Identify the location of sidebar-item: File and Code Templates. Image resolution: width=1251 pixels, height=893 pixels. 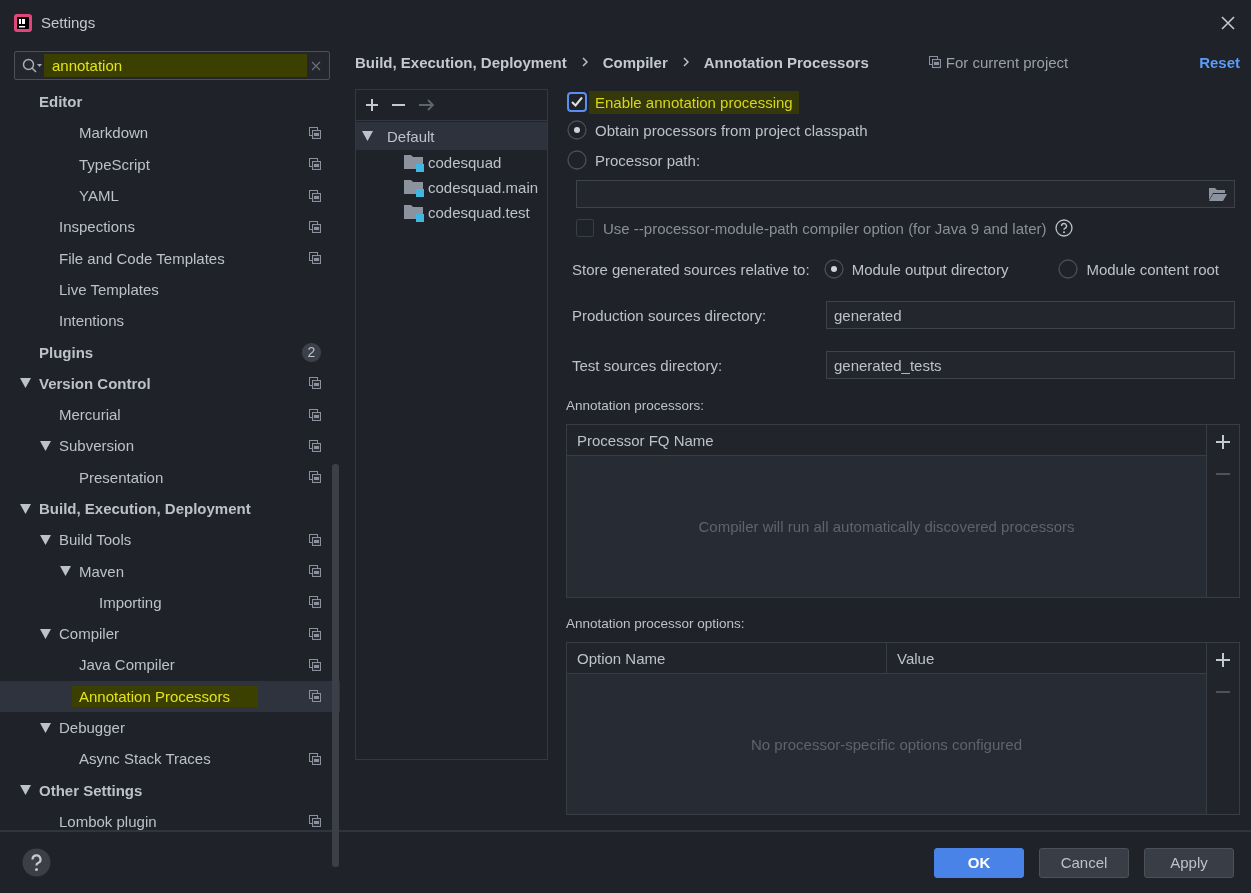
(170, 258).